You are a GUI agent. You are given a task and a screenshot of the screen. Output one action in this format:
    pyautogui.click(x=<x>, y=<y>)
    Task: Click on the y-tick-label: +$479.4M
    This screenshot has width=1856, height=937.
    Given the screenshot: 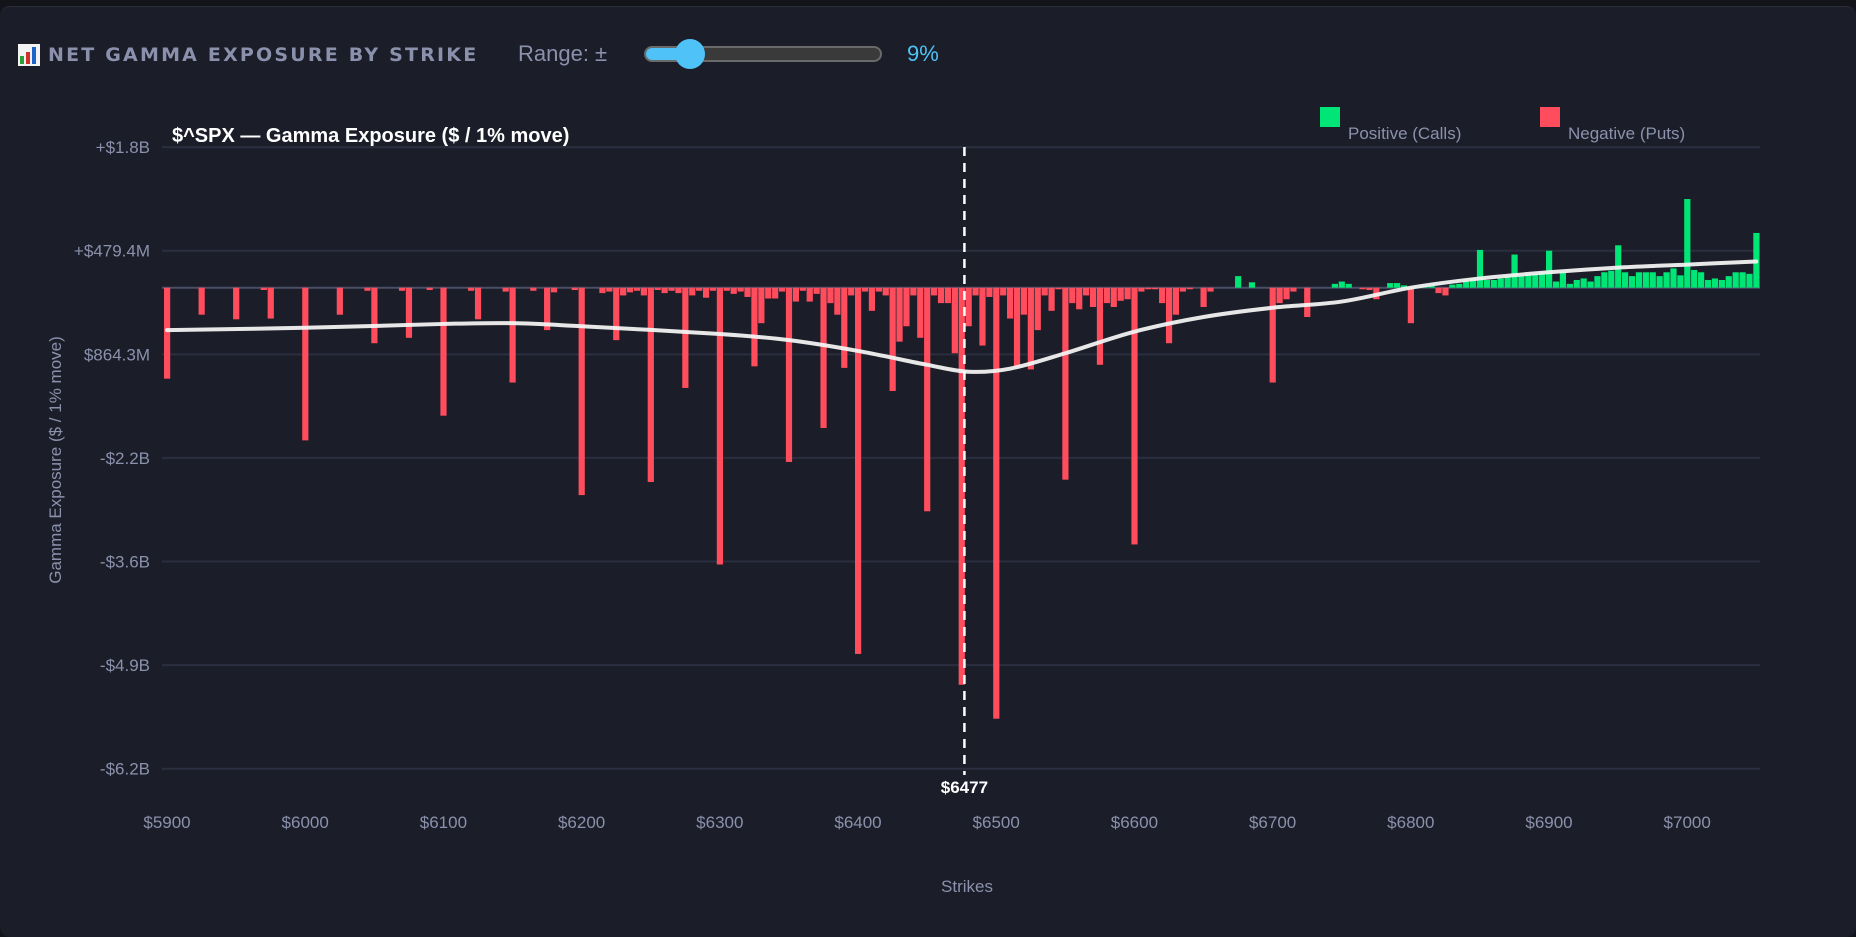 What is the action you would take?
    pyautogui.click(x=112, y=251)
    